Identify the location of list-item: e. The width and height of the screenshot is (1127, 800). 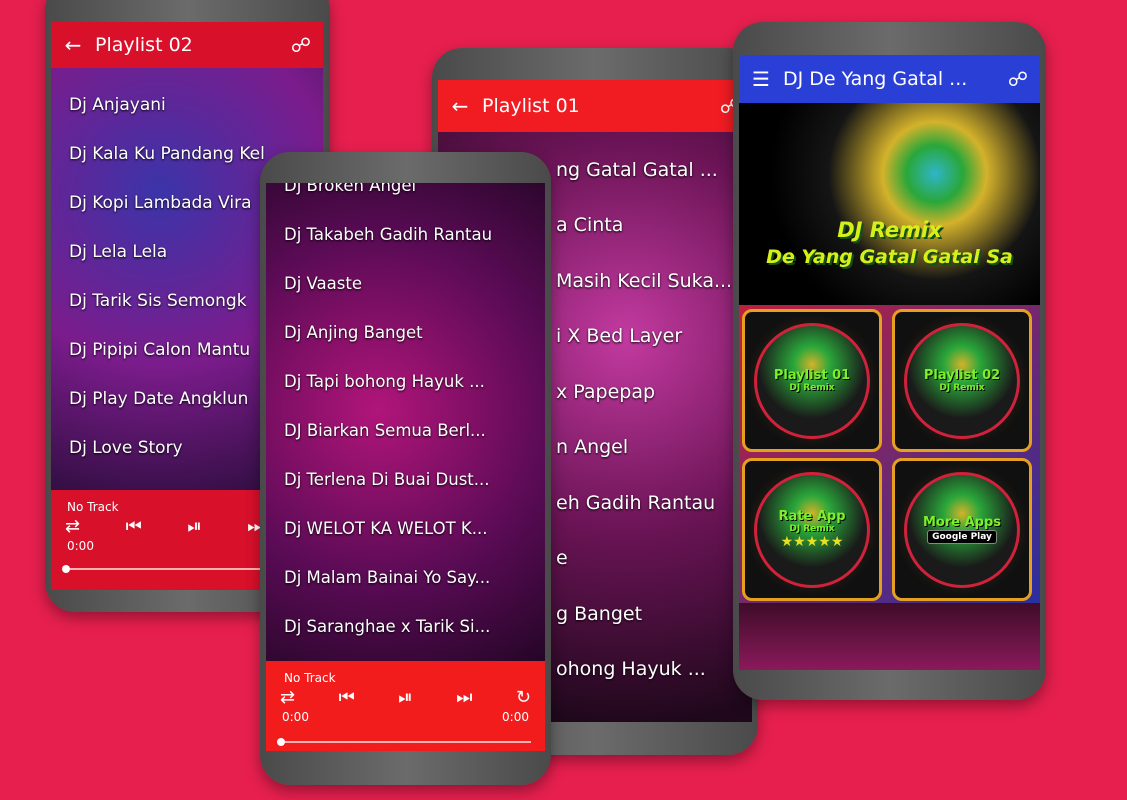
(645, 559).